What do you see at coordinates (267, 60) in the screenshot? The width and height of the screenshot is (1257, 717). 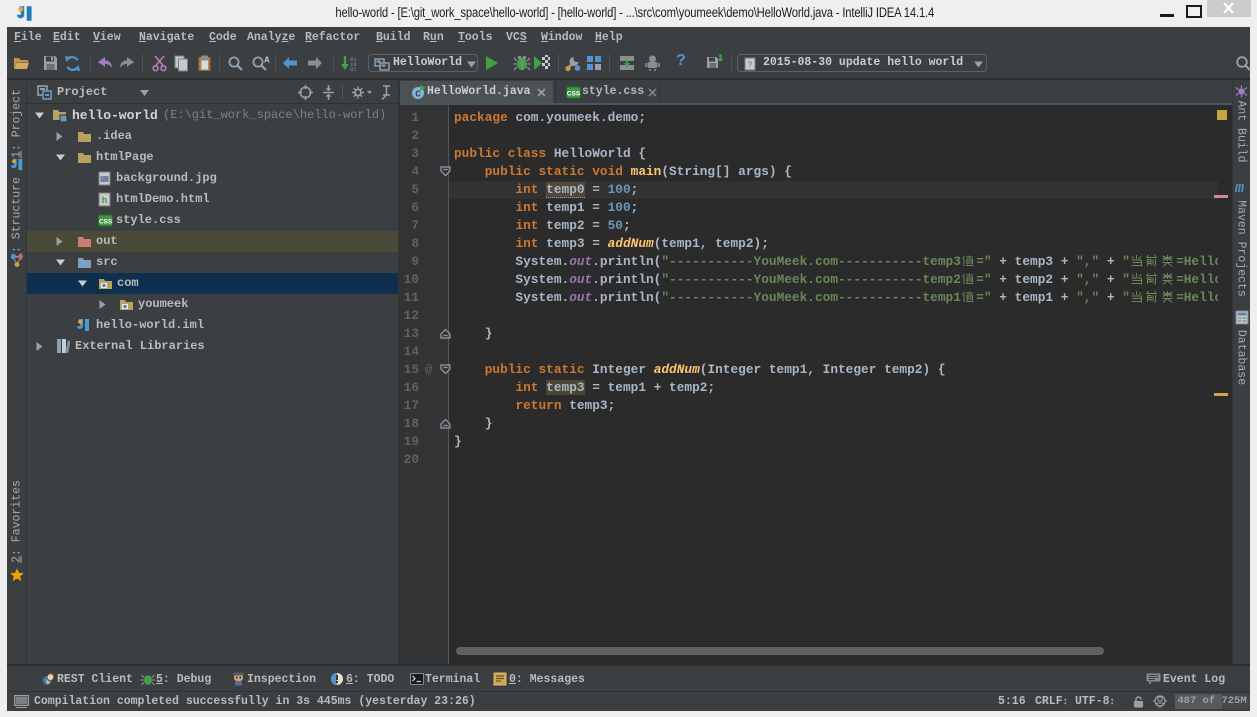 I see `svg-text: A` at bounding box center [267, 60].